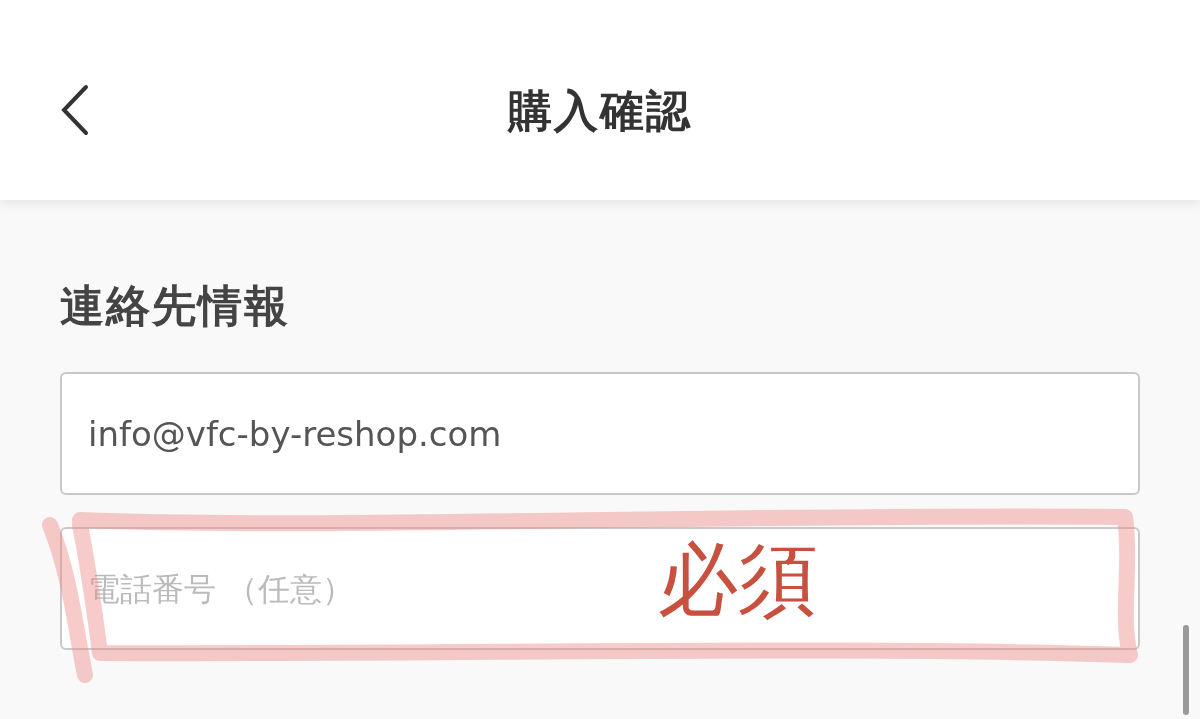 Image resolution: width=1200 pixels, height=719 pixels. I want to click on section-heading: 連絡先情報, so click(175, 306).